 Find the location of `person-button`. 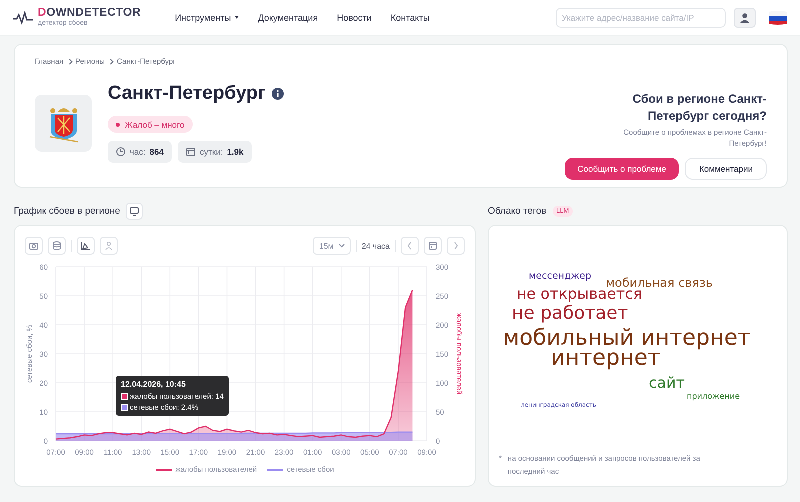

person-button is located at coordinates (109, 246).